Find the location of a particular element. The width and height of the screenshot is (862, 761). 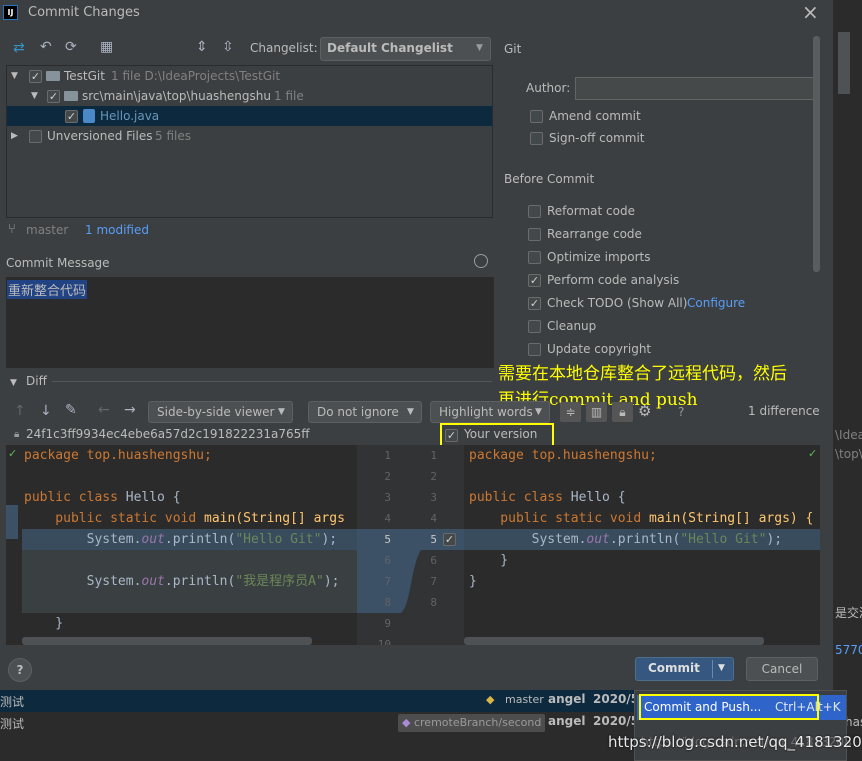

left-line-numbers: 1 2 3 4 5 6 7 8 9 10 is located at coordinates (381, 545).